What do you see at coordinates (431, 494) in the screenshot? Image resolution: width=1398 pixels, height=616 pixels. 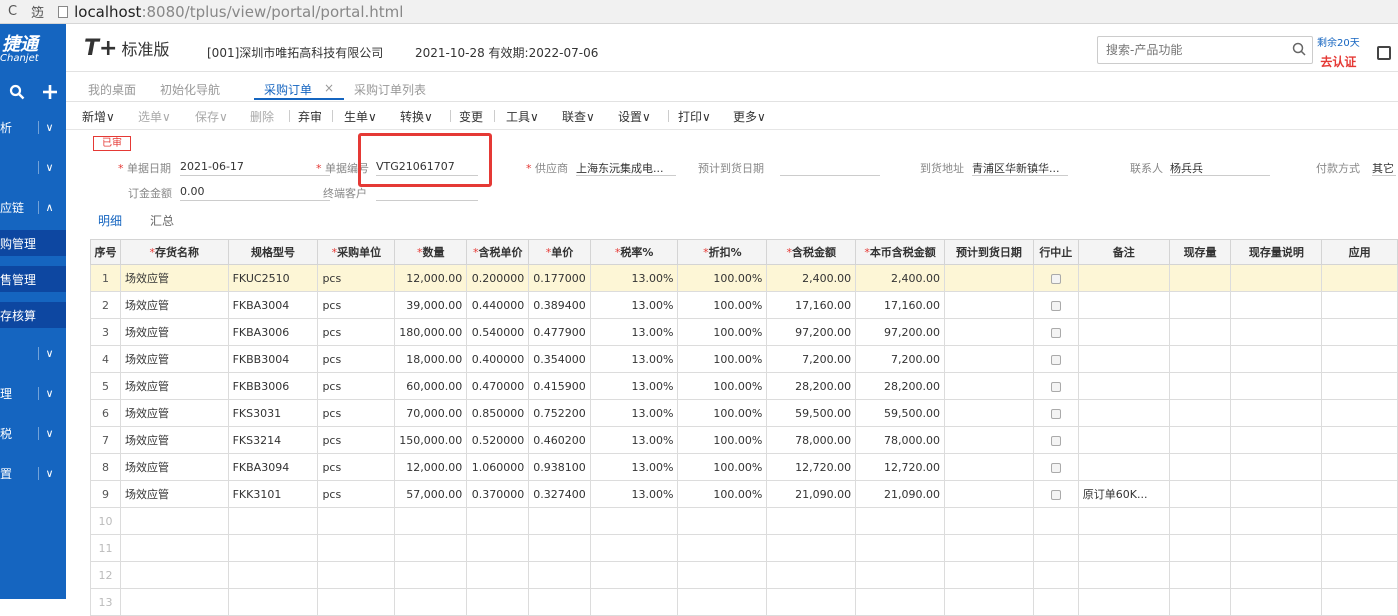 I see `cell-qty: 57,000.00` at bounding box center [431, 494].